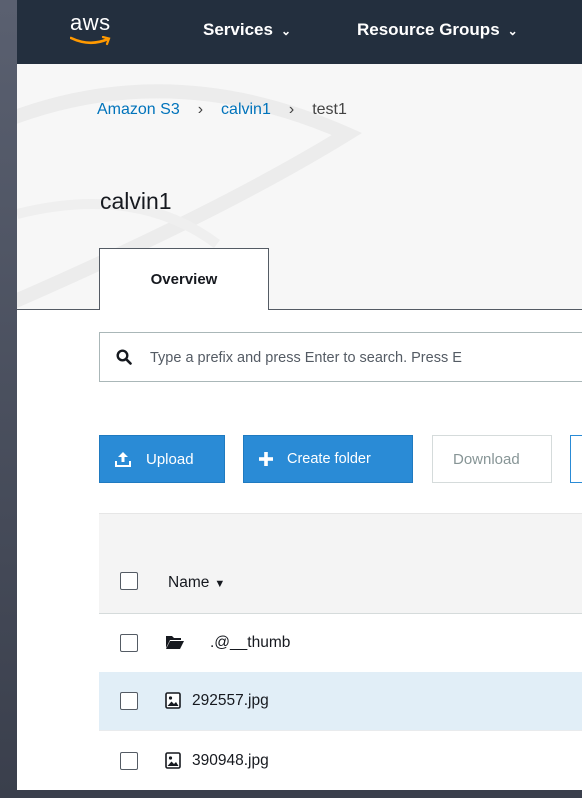  I want to click on page-title: calvin1, so click(136, 201).